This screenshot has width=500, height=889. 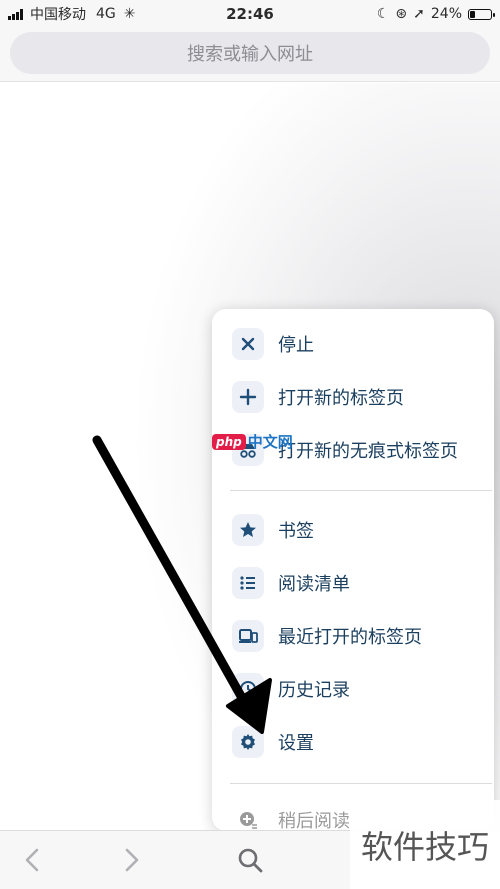 I want to click on watermark-logo: php 中文网, so click(x=252, y=441).